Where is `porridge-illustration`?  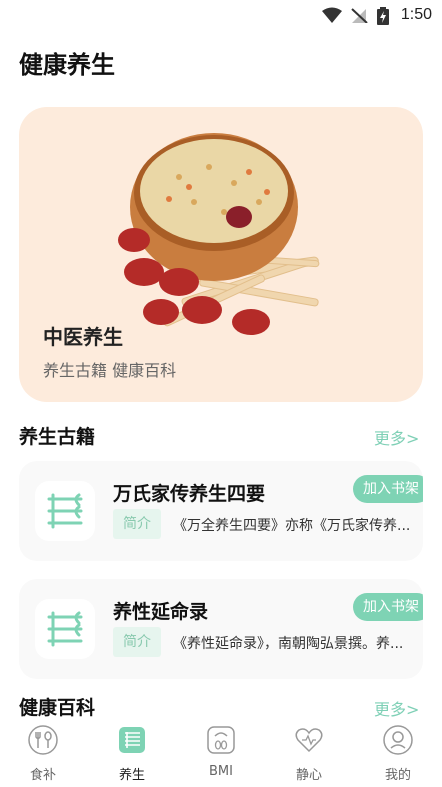 porridge-illustration is located at coordinates (219, 234).